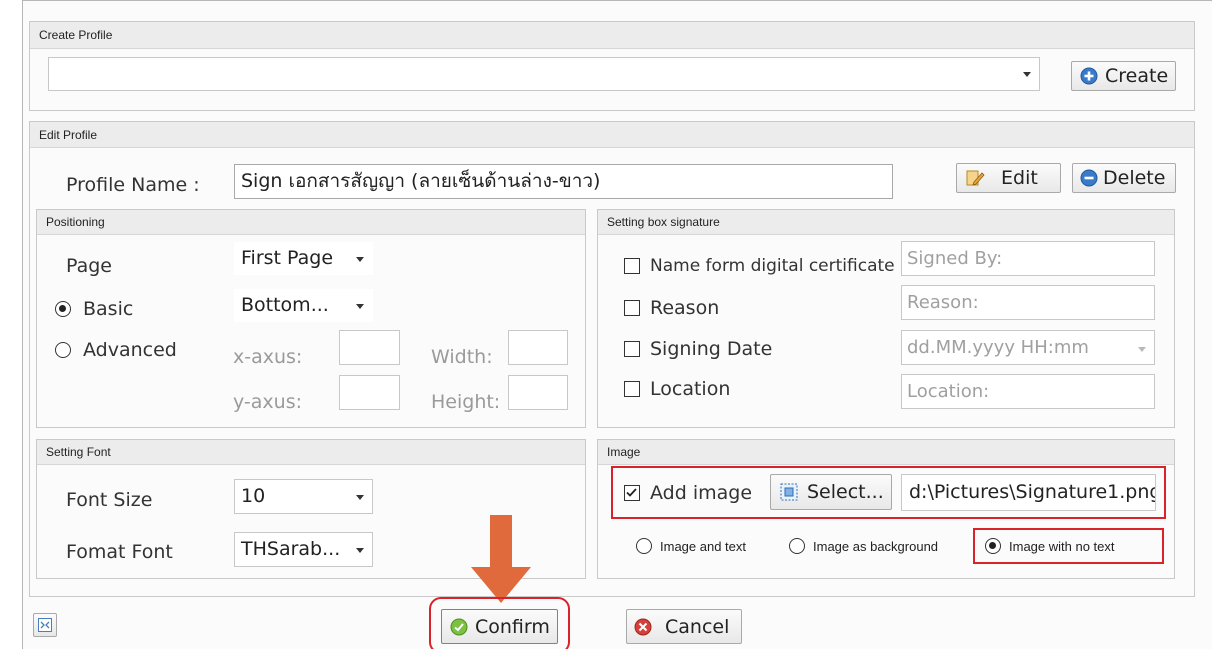  I want to click on confirm-label: Confirm, so click(512, 626).